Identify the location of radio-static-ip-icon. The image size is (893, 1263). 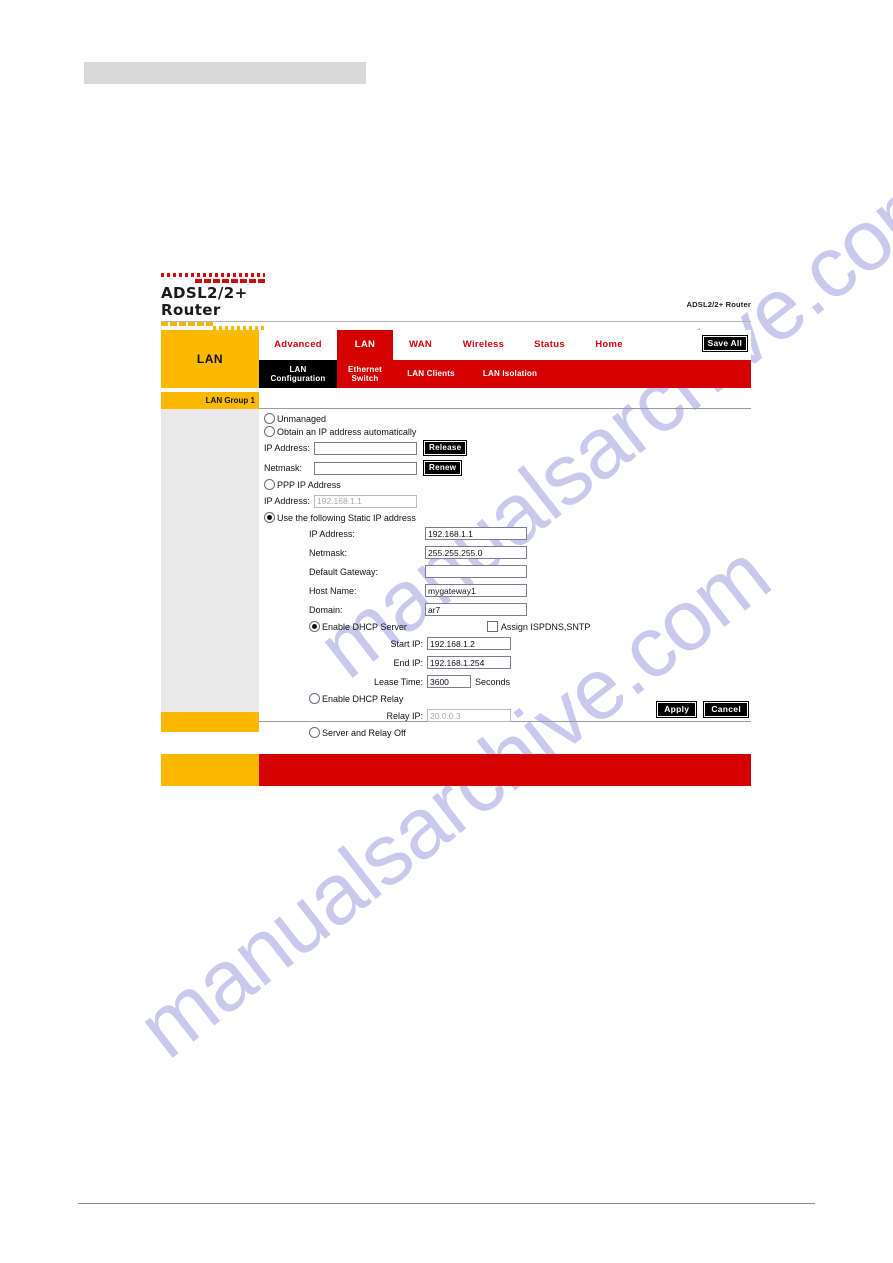
(269, 517).